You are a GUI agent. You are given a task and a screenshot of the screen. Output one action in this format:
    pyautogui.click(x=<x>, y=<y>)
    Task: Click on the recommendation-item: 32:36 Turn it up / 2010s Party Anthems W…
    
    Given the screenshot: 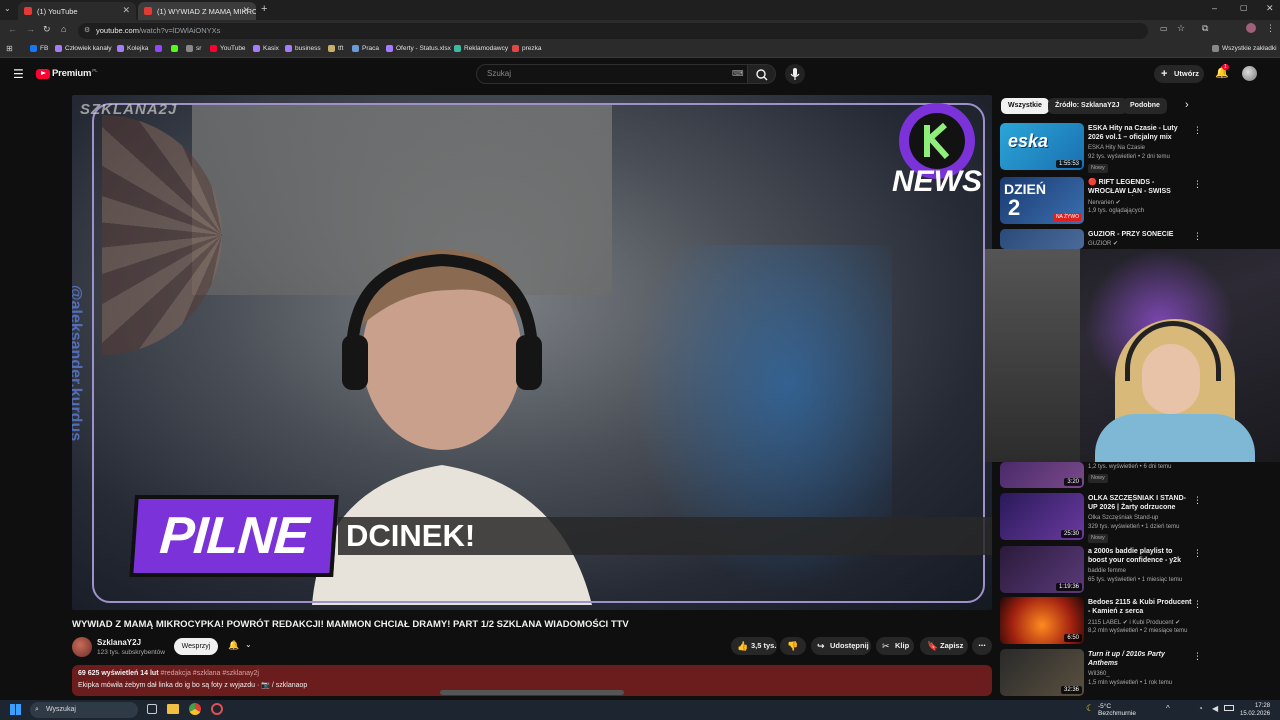 What is the action you would take?
    pyautogui.click(x=1140, y=674)
    